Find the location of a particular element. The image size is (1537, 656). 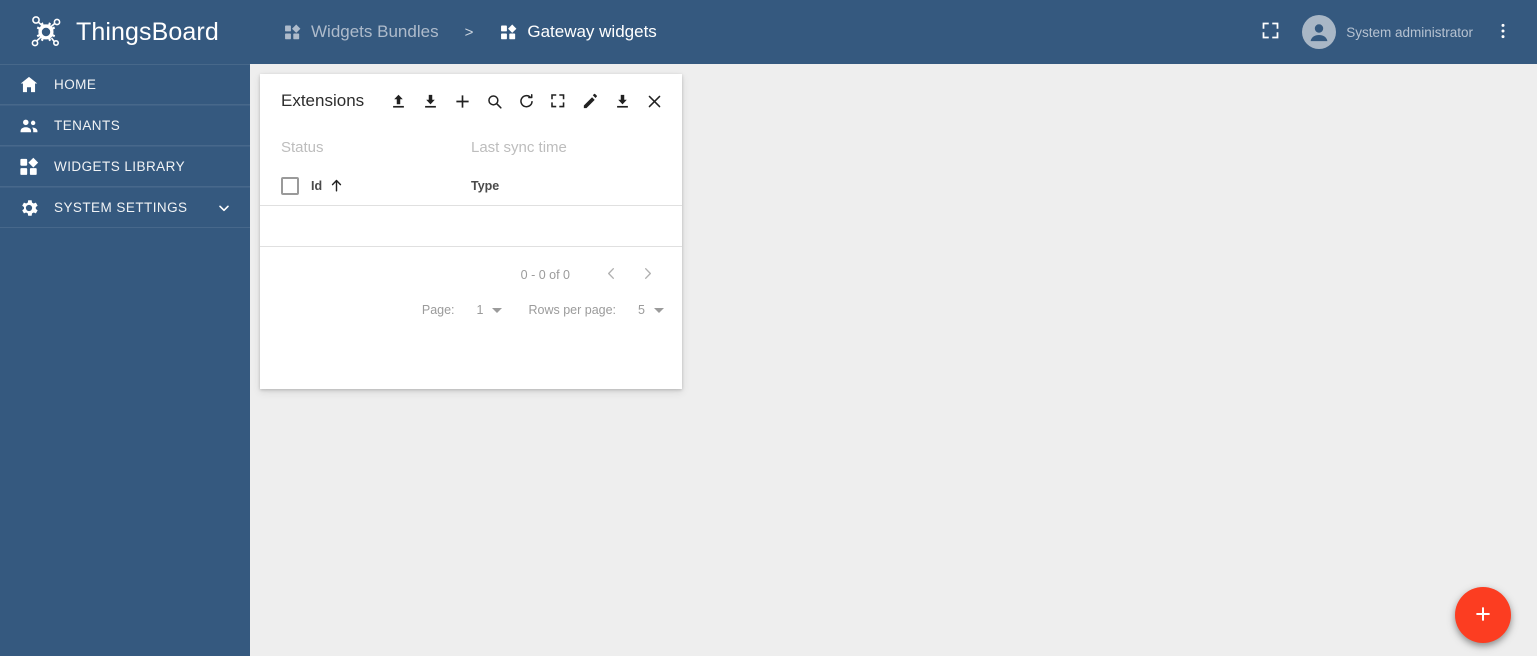

search-extensions-button is located at coordinates (494, 101).